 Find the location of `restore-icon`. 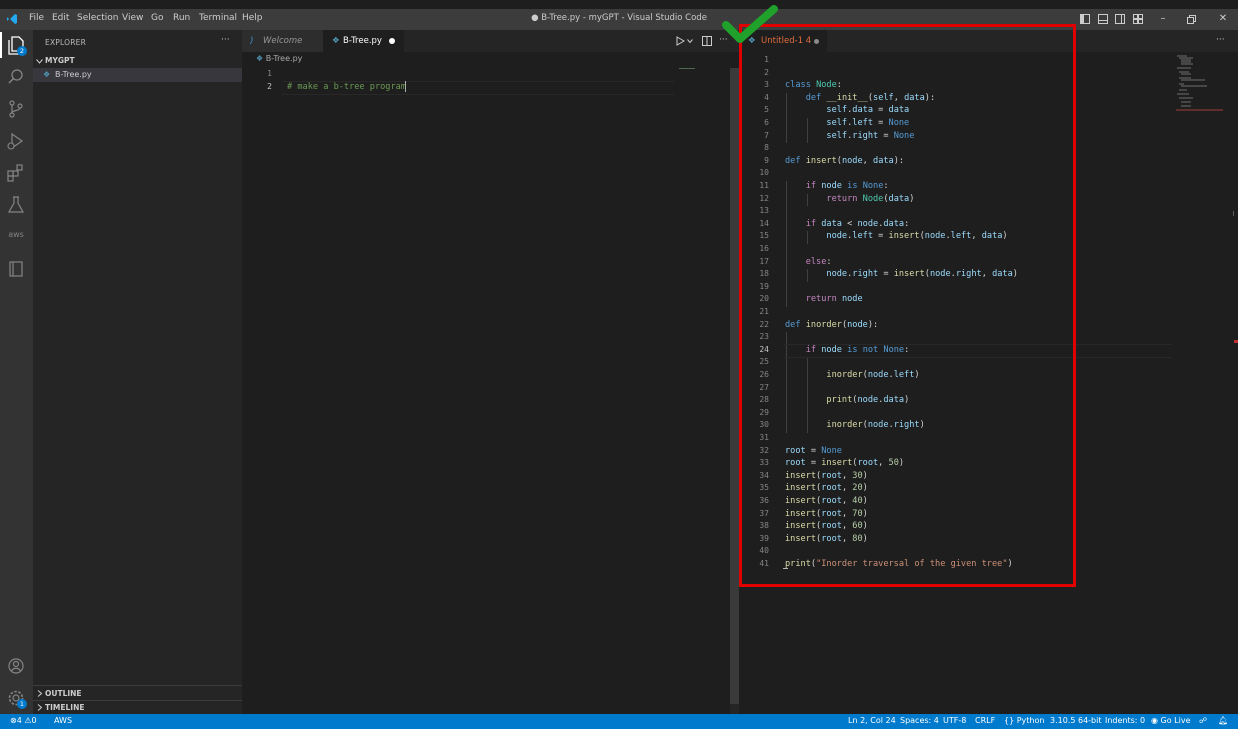

restore-icon is located at coordinates (1191, 19).